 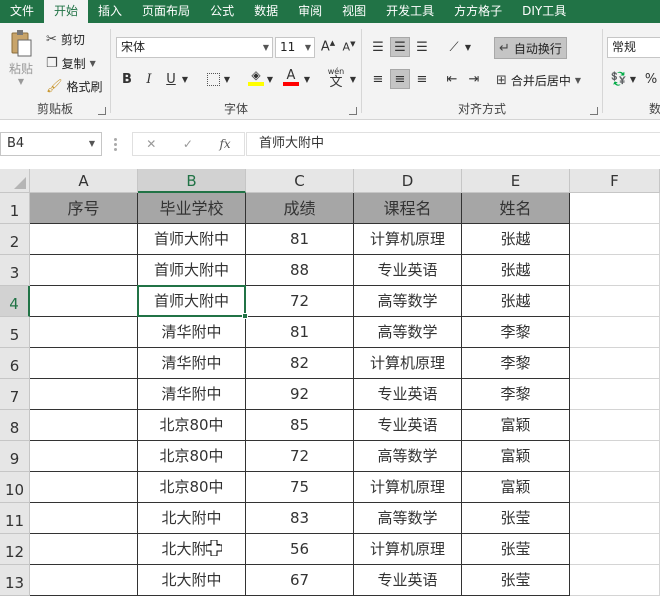 What do you see at coordinates (116, 144) in the screenshot?
I see `resize-handle` at bounding box center [116, 144].